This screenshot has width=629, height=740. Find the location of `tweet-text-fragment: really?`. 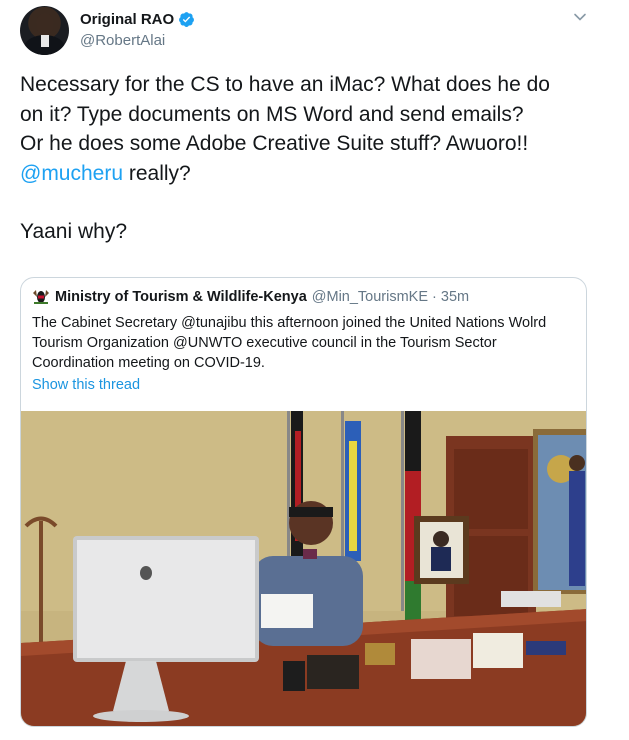

tweet-text-fragment: really? is located at coordinates (157, 173).